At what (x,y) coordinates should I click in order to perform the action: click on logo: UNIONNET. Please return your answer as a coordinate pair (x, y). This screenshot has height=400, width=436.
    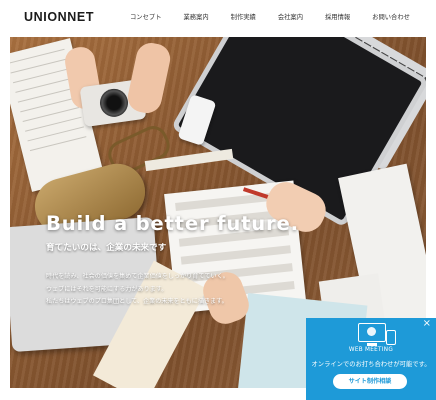
    Looking at the image, I should click on (59, 17).